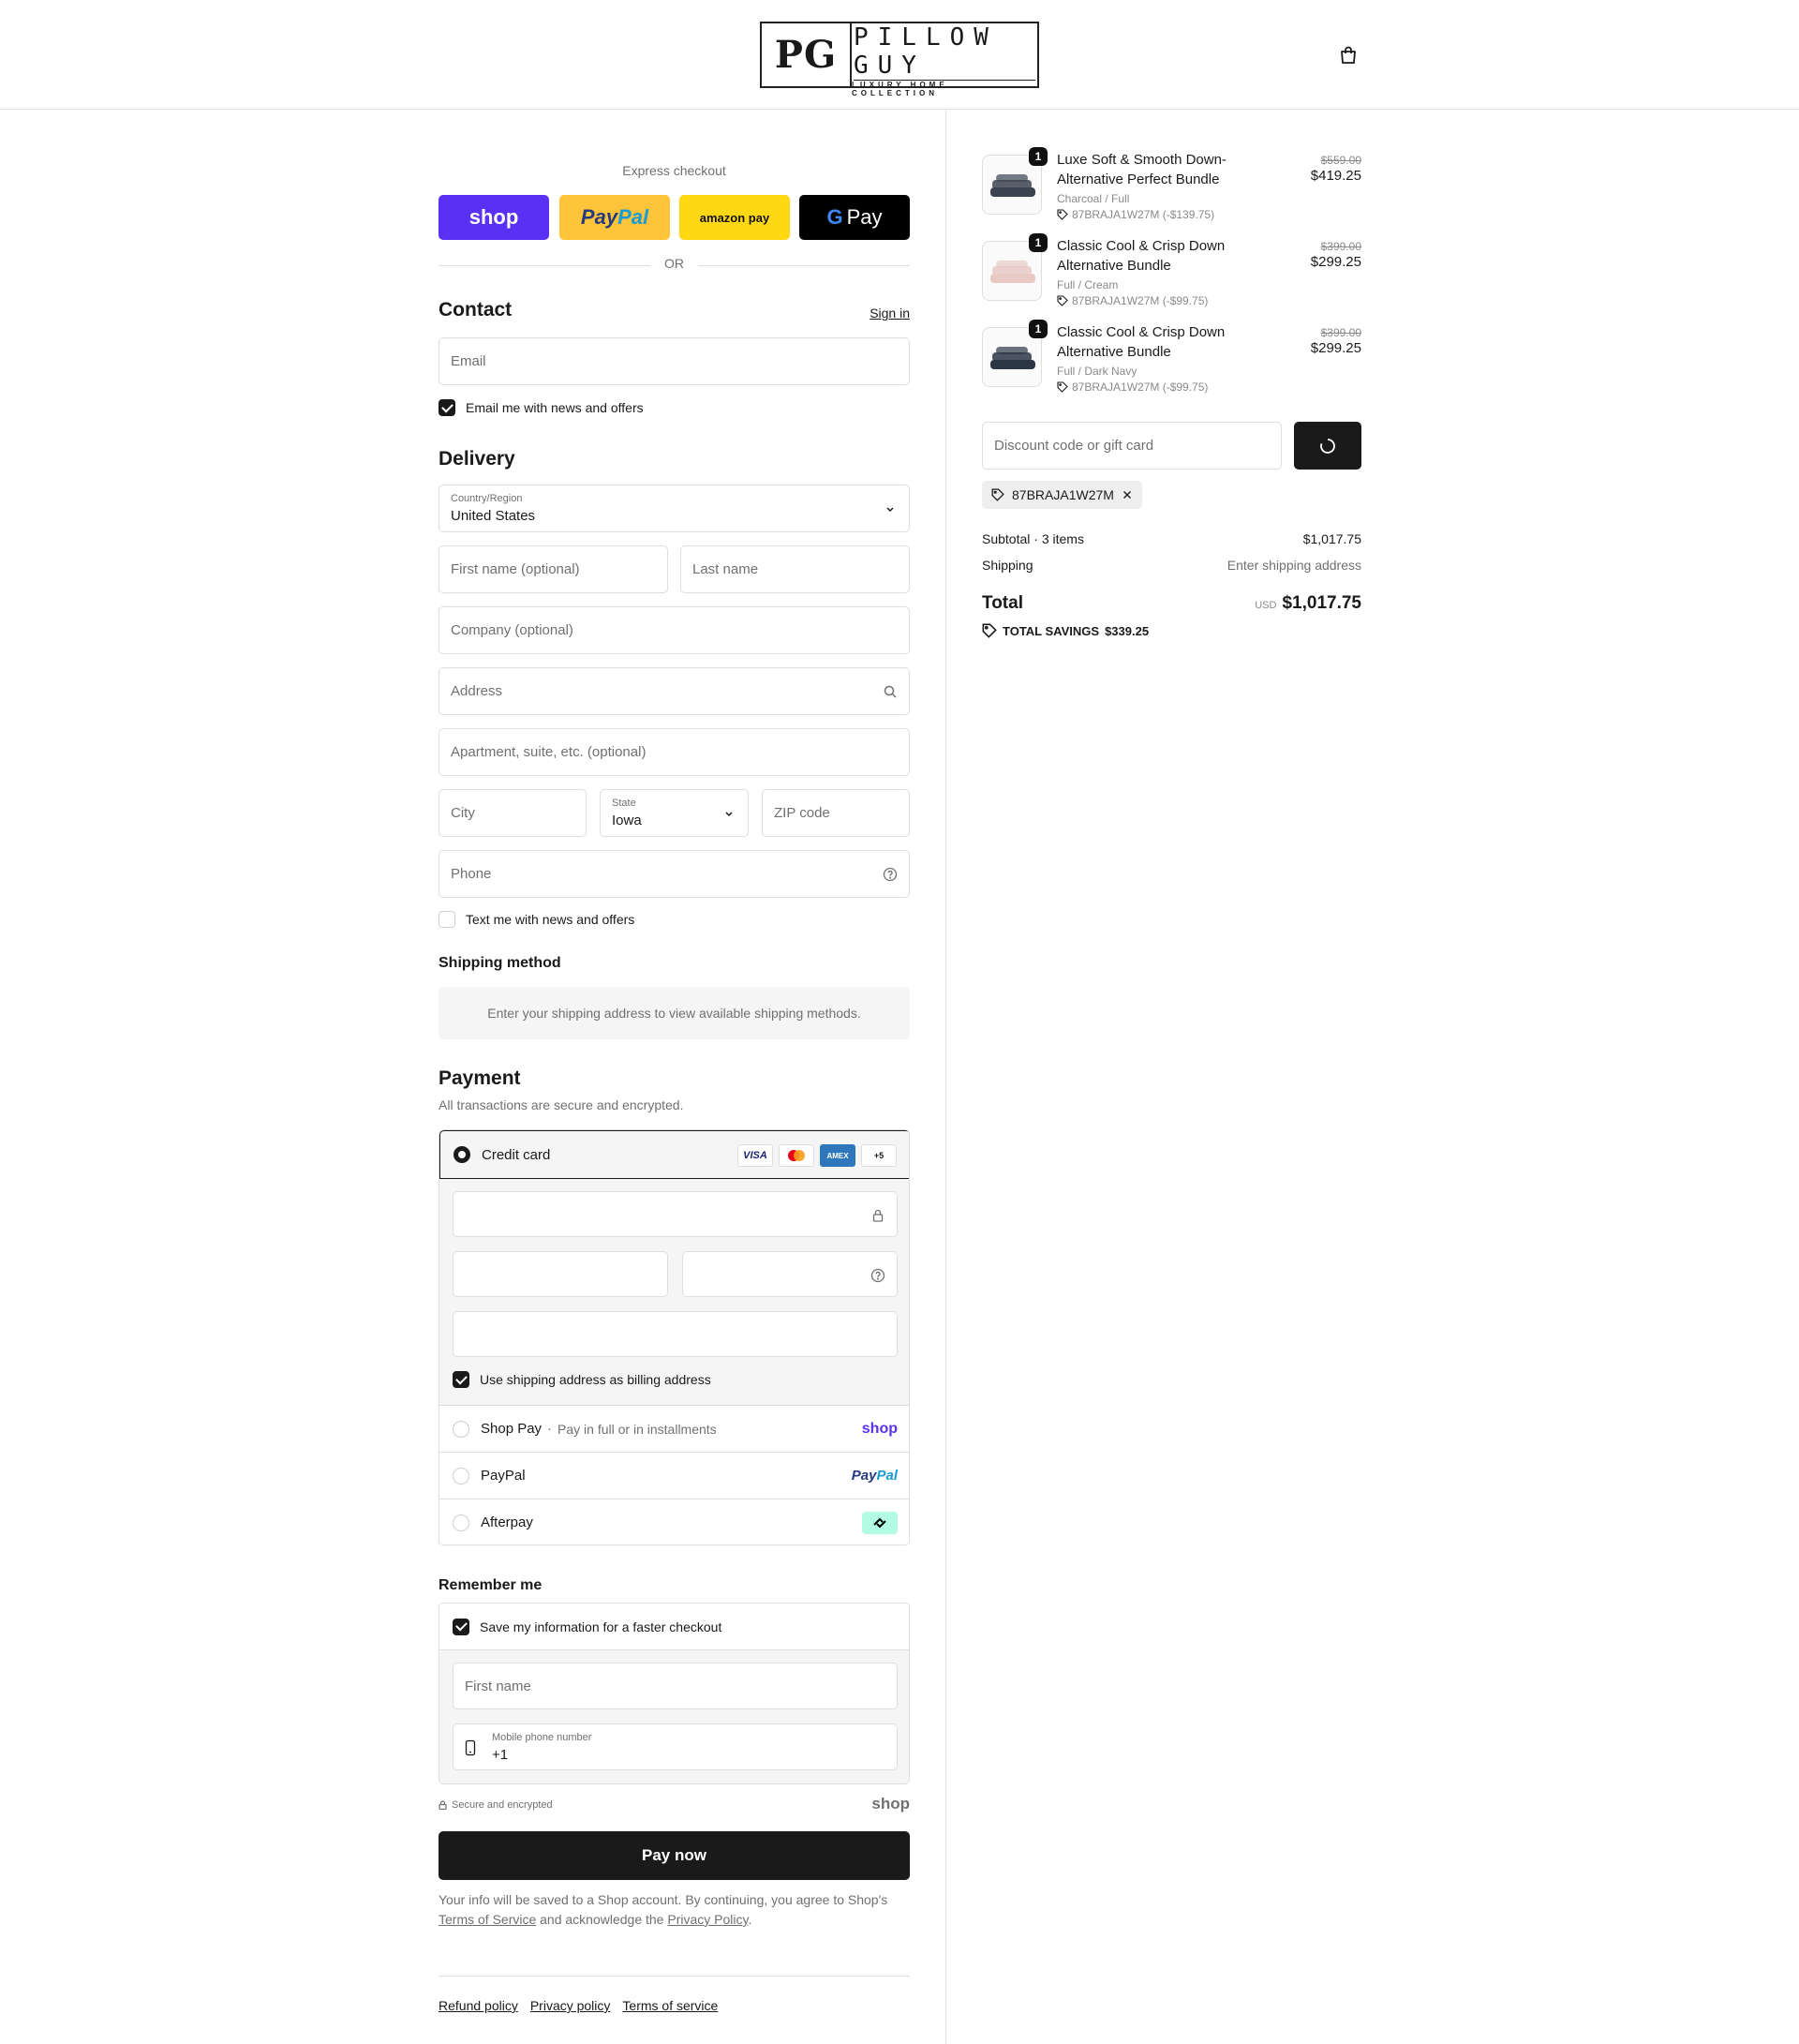 The width and height of the screenshot is (1799, 2044). I want to click on state-select: State Iowa, so click(674, 813).